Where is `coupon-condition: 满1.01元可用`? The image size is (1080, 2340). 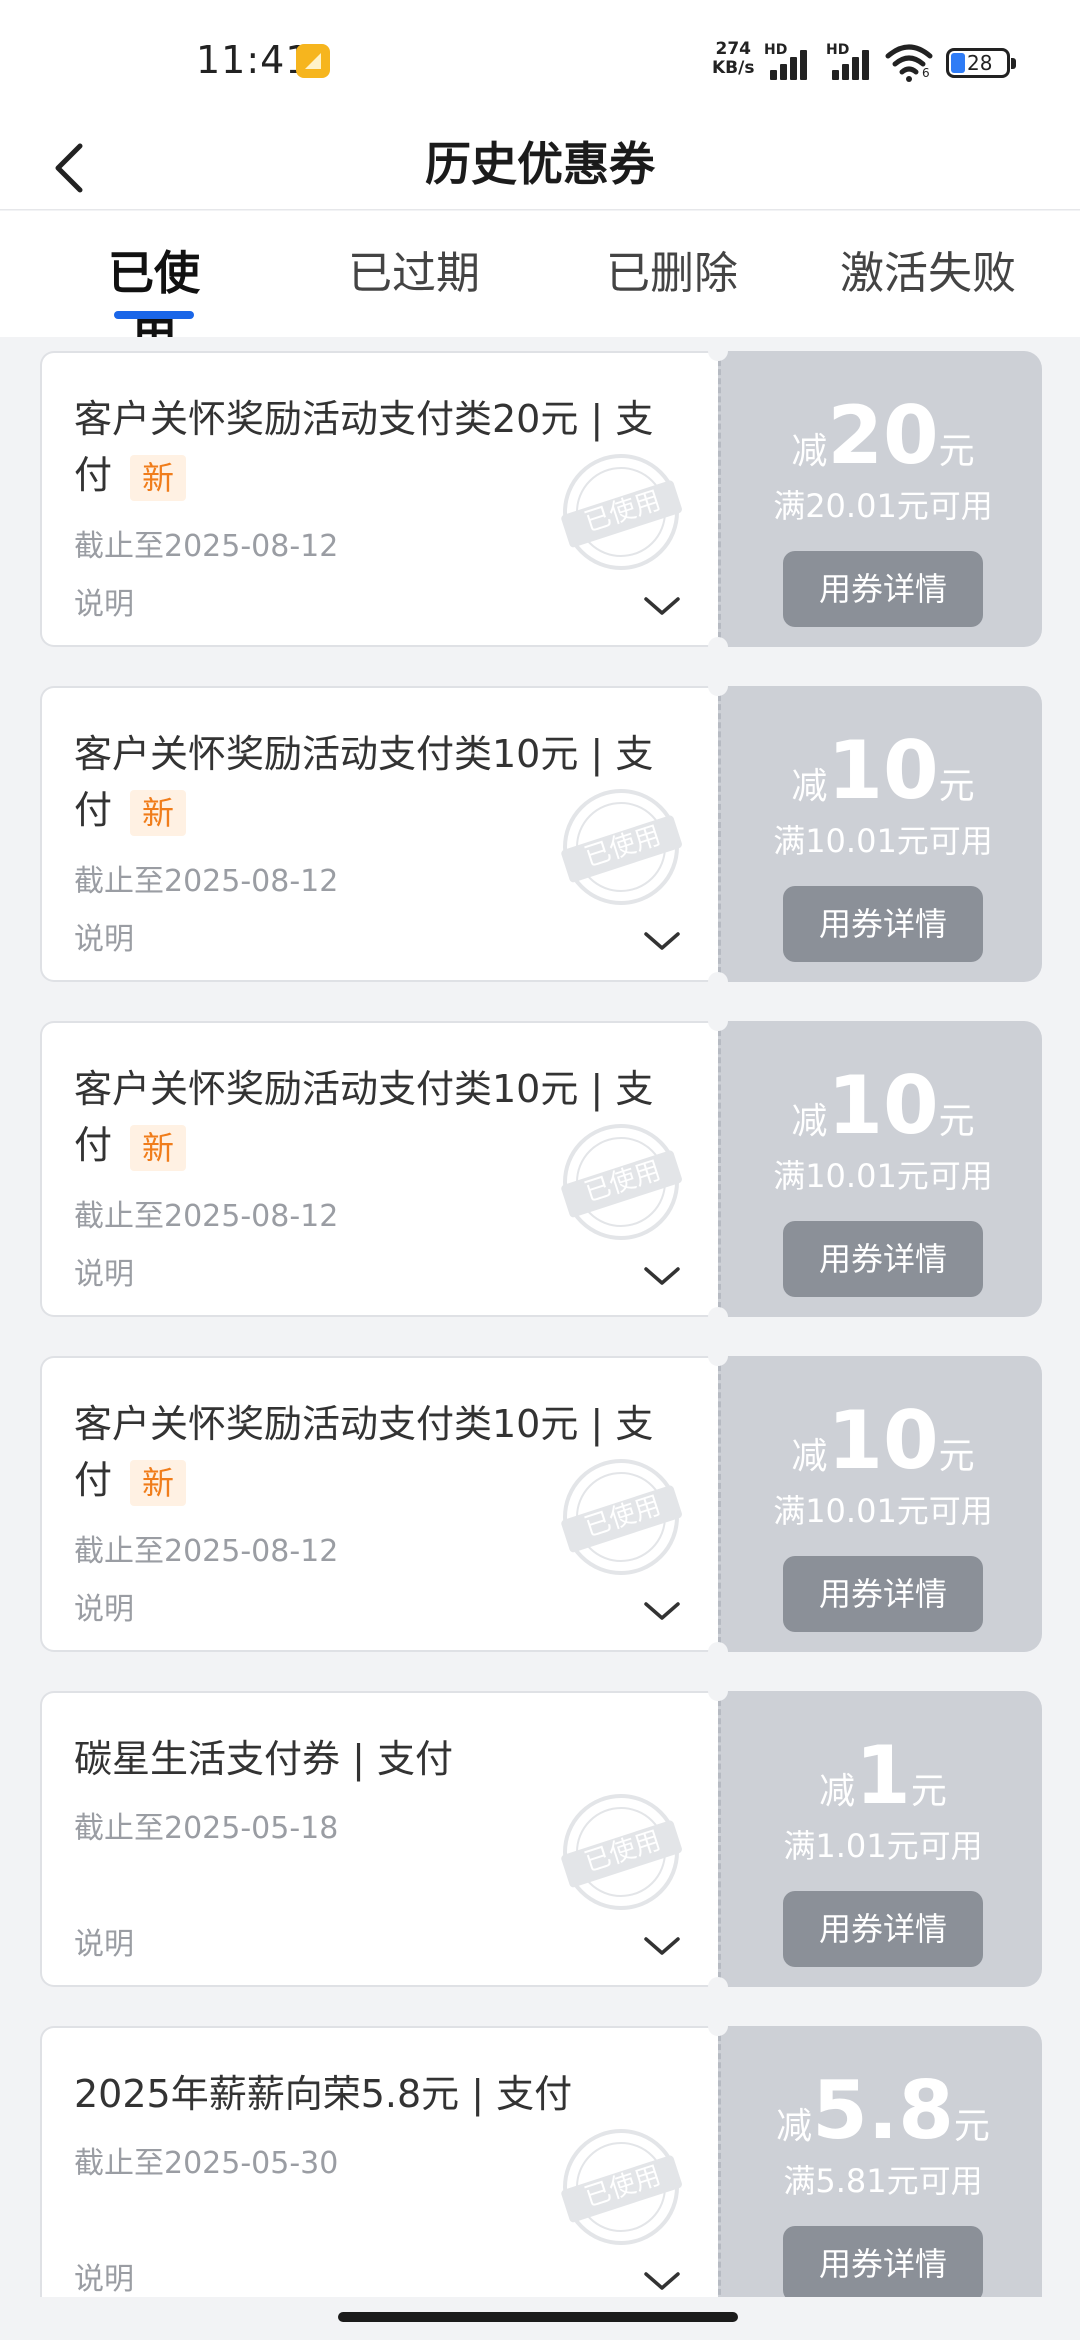
coupon-condition: 满1.01元可用 is located at coordinates (883, 1846).